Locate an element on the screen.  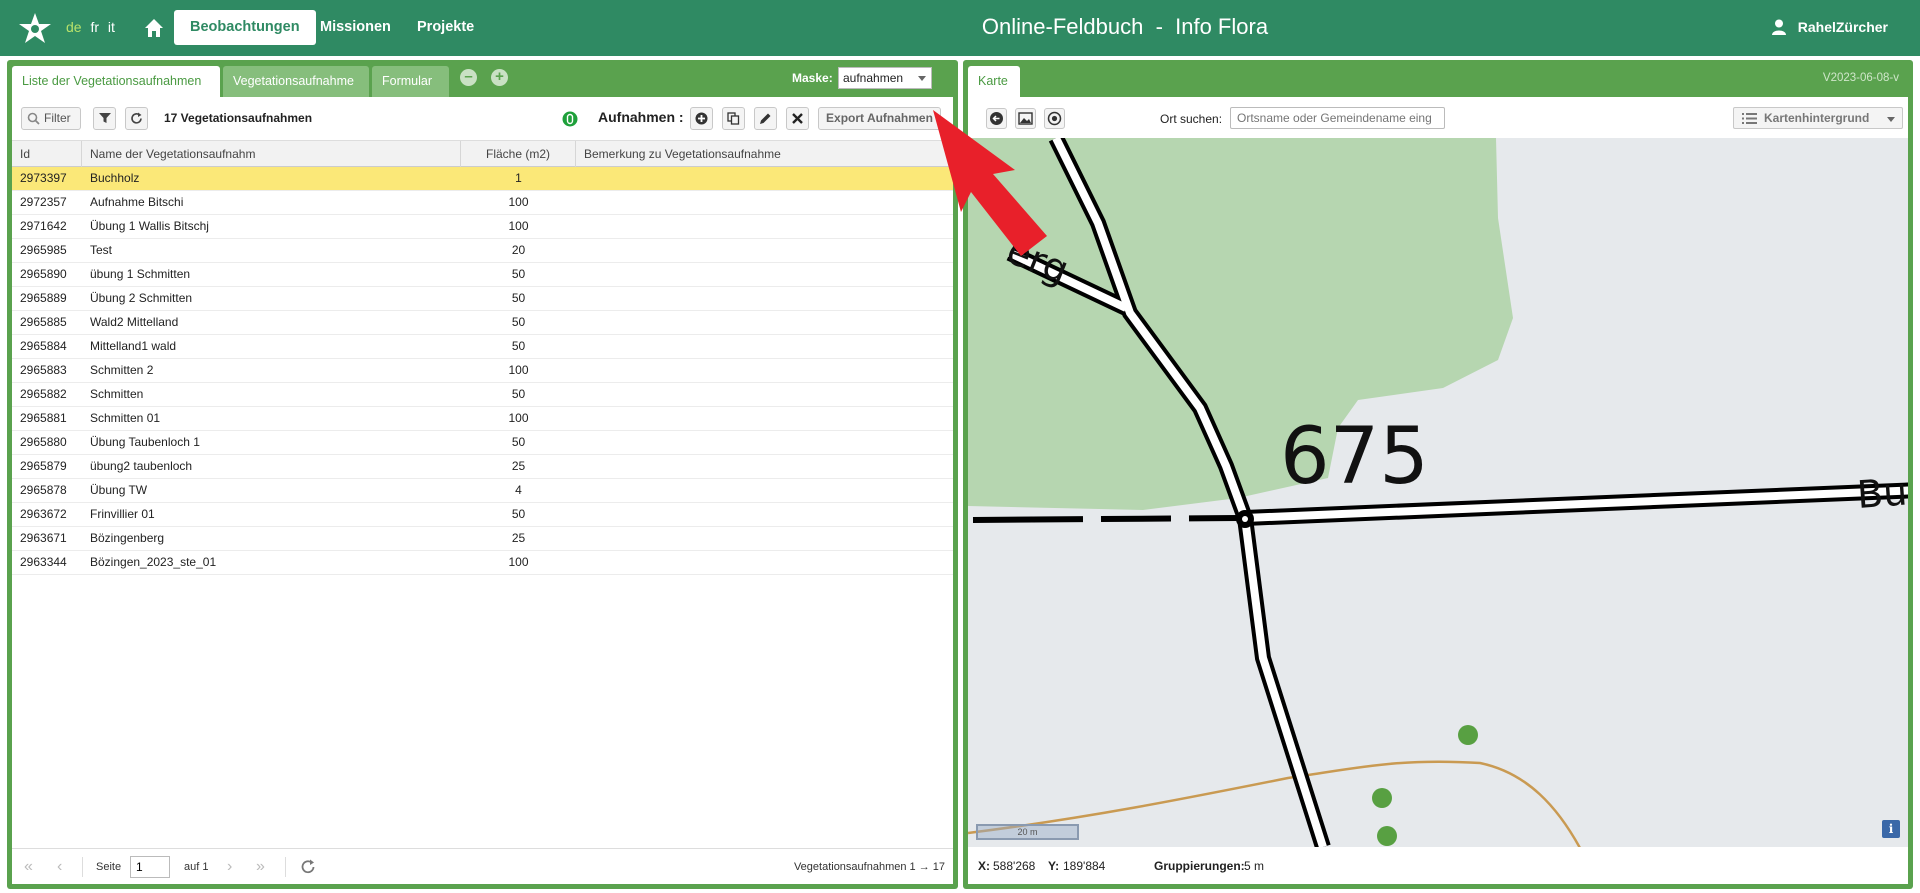
filter-funnel-button is located at coordinates (104, 118).